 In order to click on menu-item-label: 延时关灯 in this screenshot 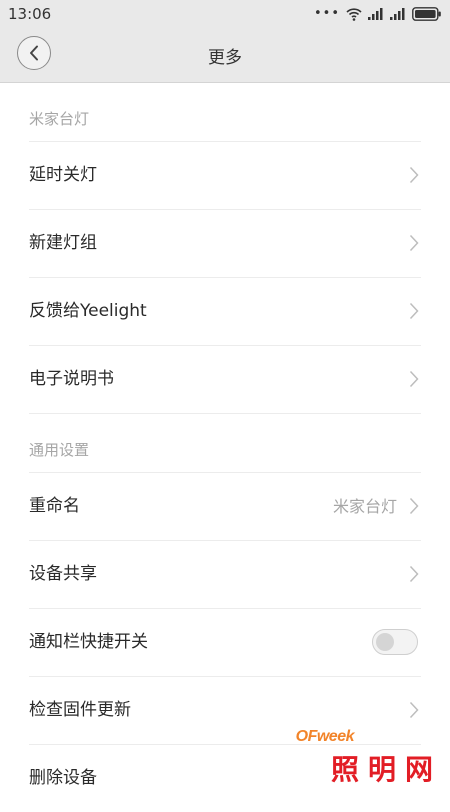, I will do `click(63, 175)`.